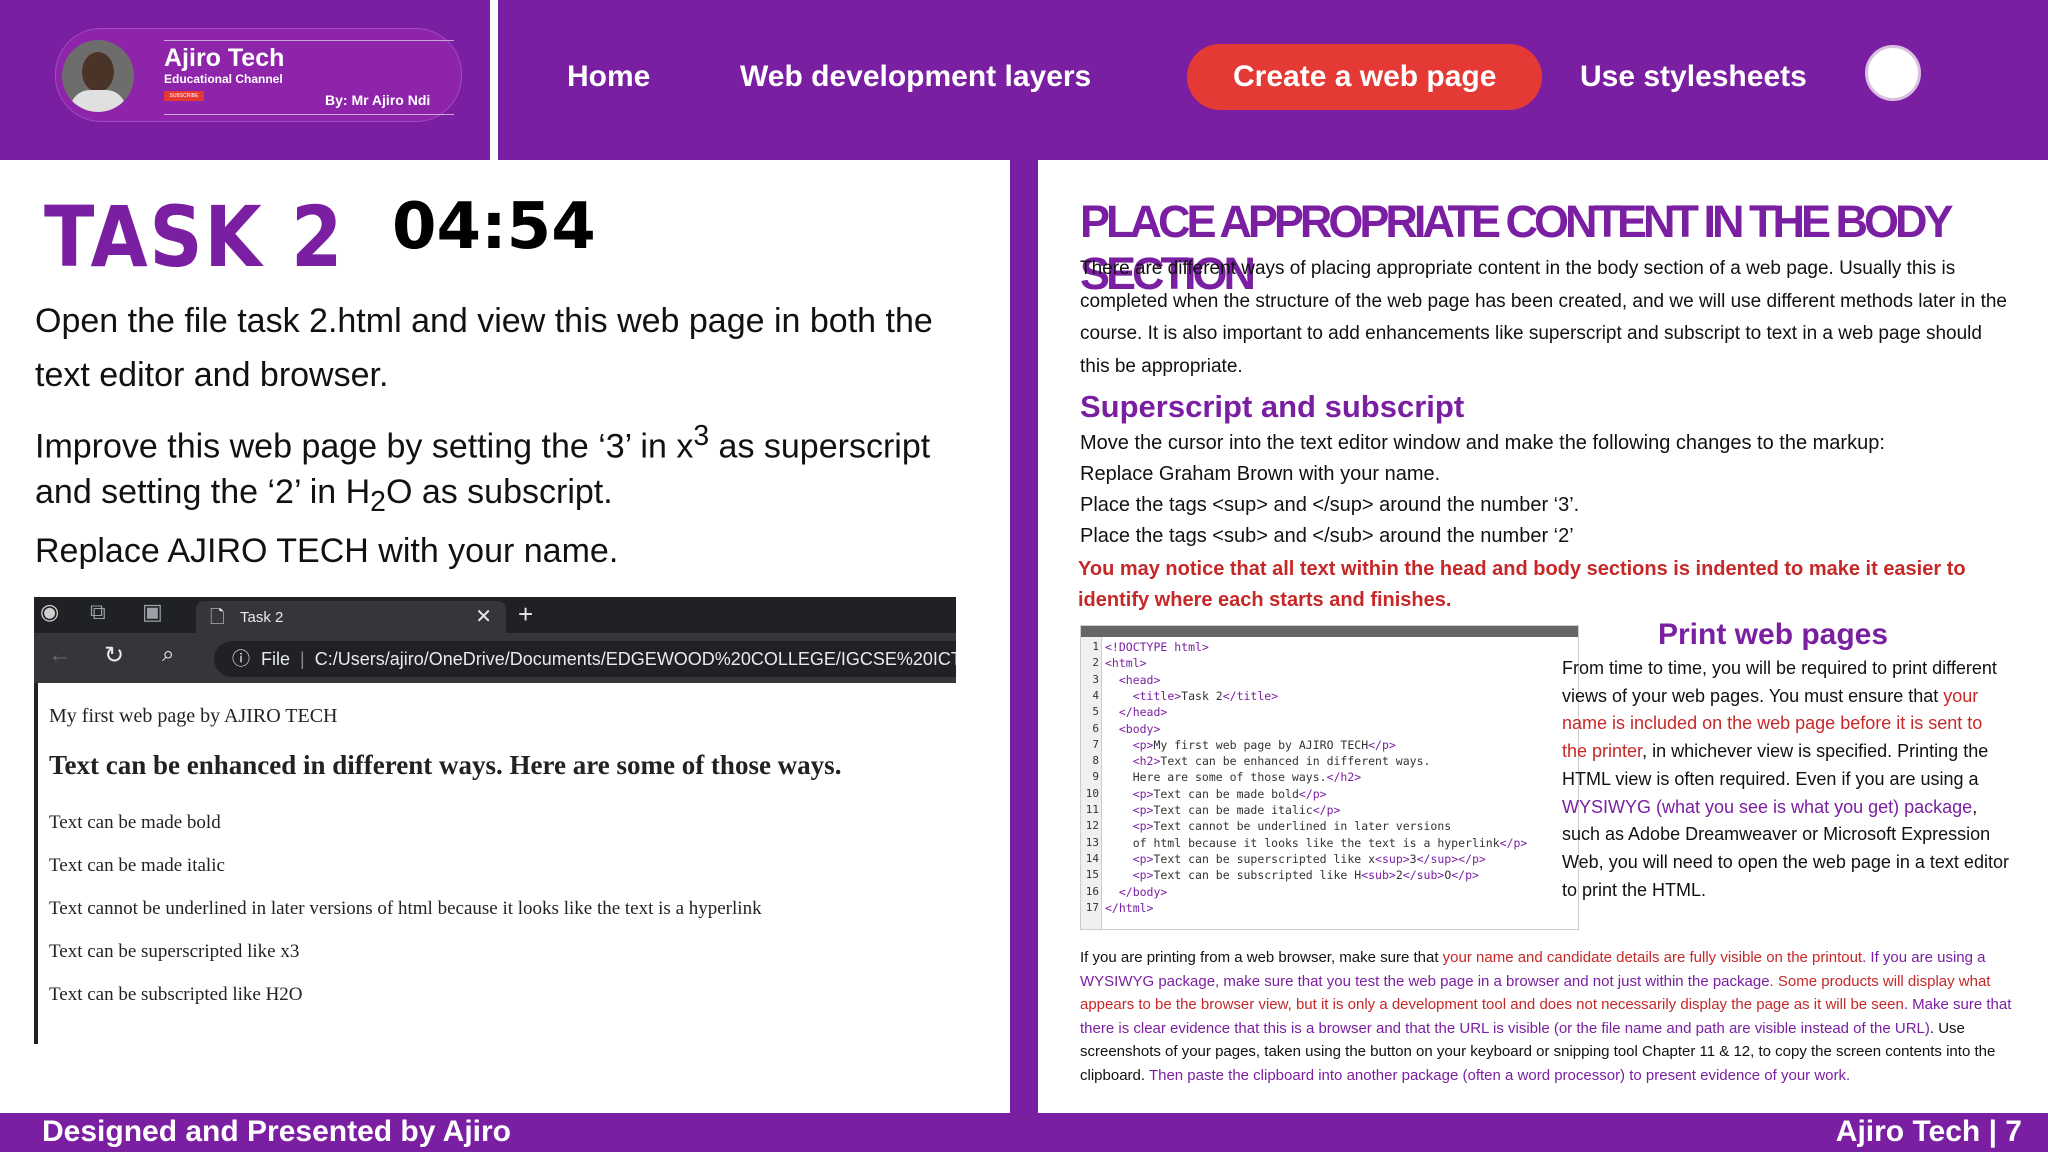 The image size is (2048, 1152). I want to click on code-line-number: 7, so click(1095, 744).